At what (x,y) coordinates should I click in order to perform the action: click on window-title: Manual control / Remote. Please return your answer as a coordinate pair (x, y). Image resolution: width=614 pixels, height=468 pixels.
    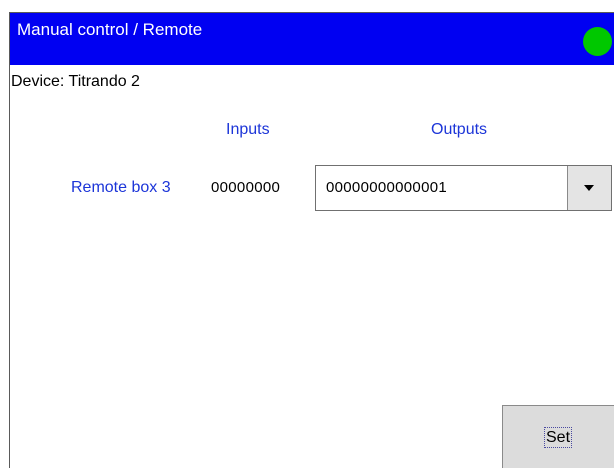
    Looking at the image, I should click on (110, 29).